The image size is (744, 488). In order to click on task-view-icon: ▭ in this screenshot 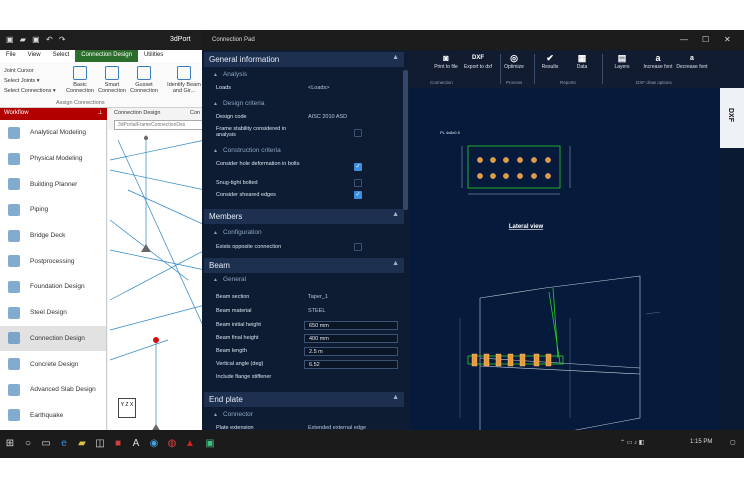, I will do `click(46, 444)`.